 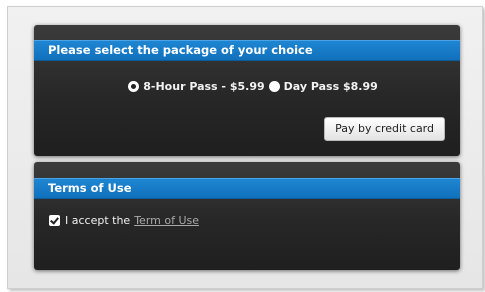 I want to click on option-label-day-pass: Day Pass $8.99, so click(x=330, y=86).